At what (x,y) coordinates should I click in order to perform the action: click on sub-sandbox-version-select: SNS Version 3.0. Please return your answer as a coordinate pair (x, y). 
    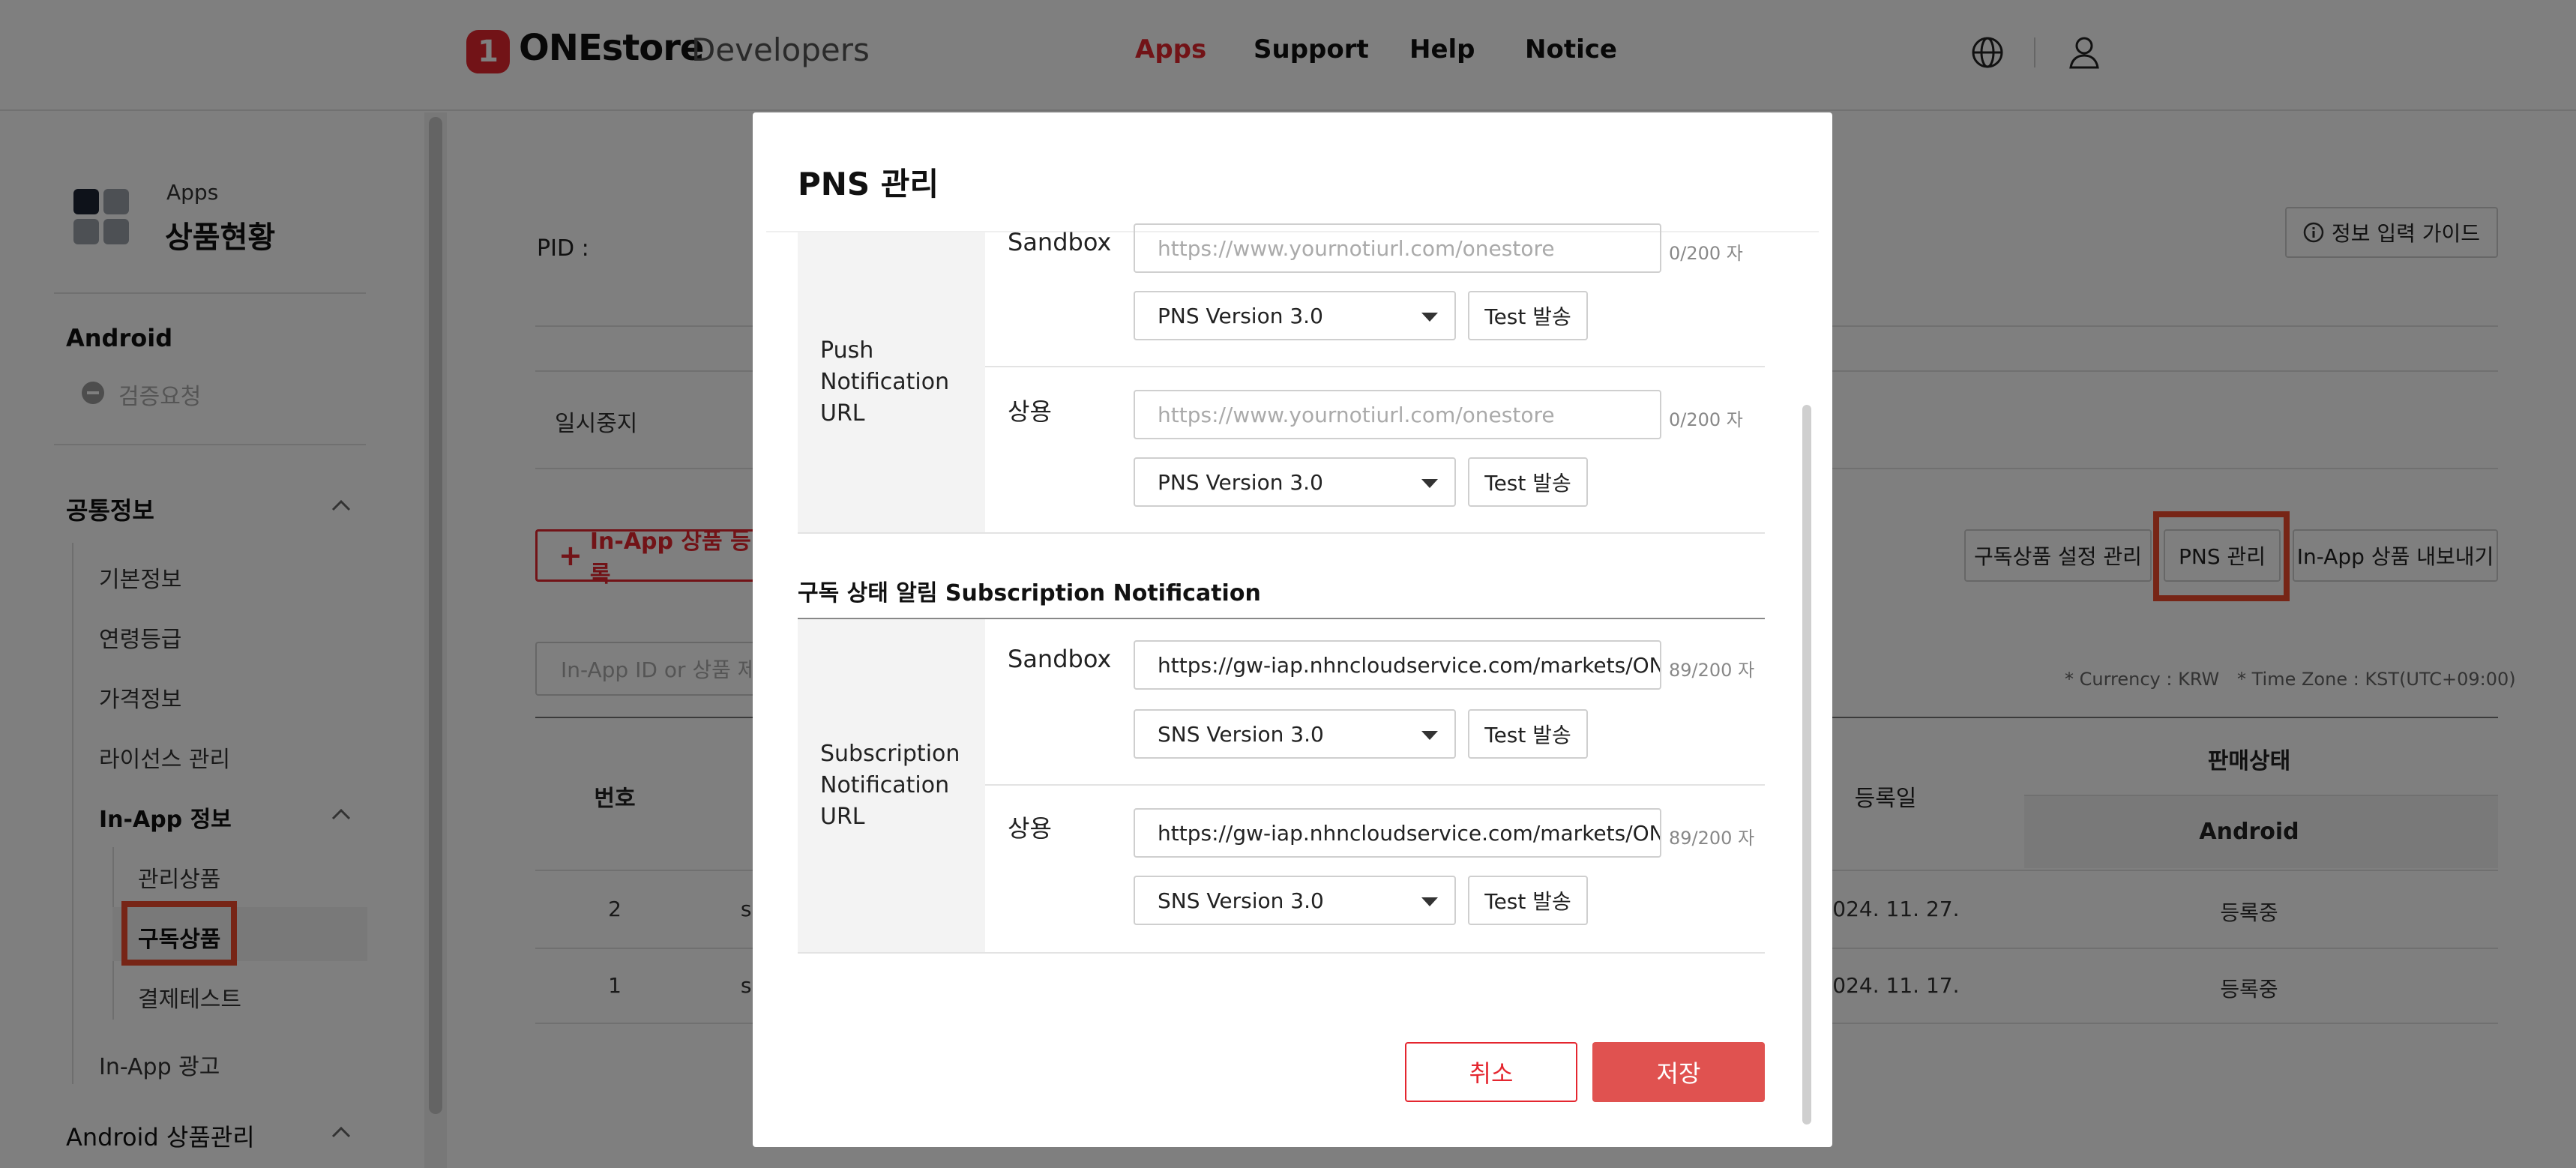
    Looking at the image, I should click on (1295, 734).